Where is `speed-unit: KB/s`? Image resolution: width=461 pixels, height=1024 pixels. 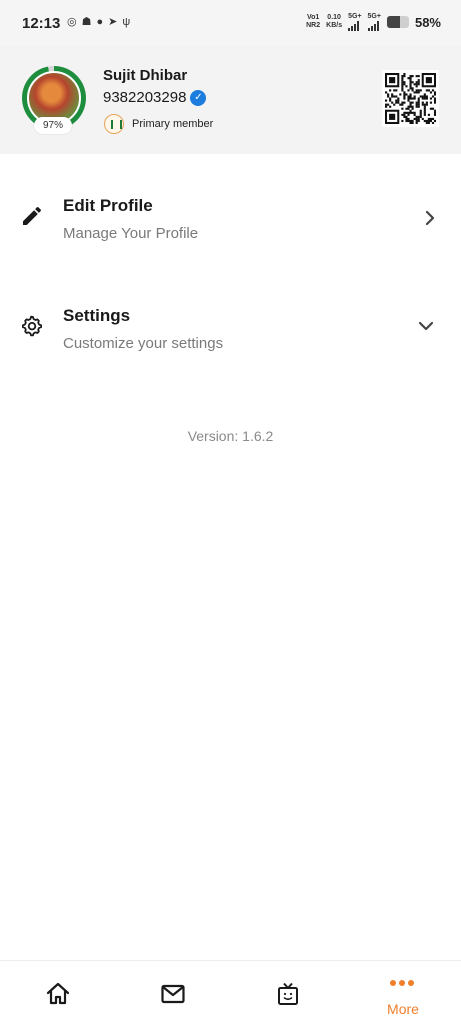 speed-unit: KB/s is located at coordinates (334, 25).